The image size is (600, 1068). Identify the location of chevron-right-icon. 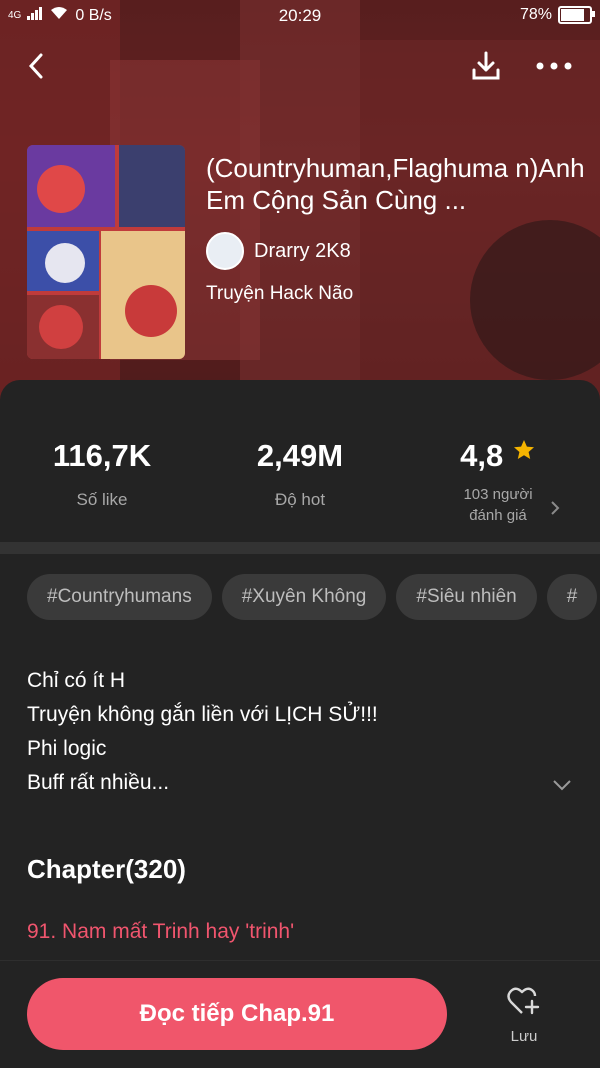
(555, 508).